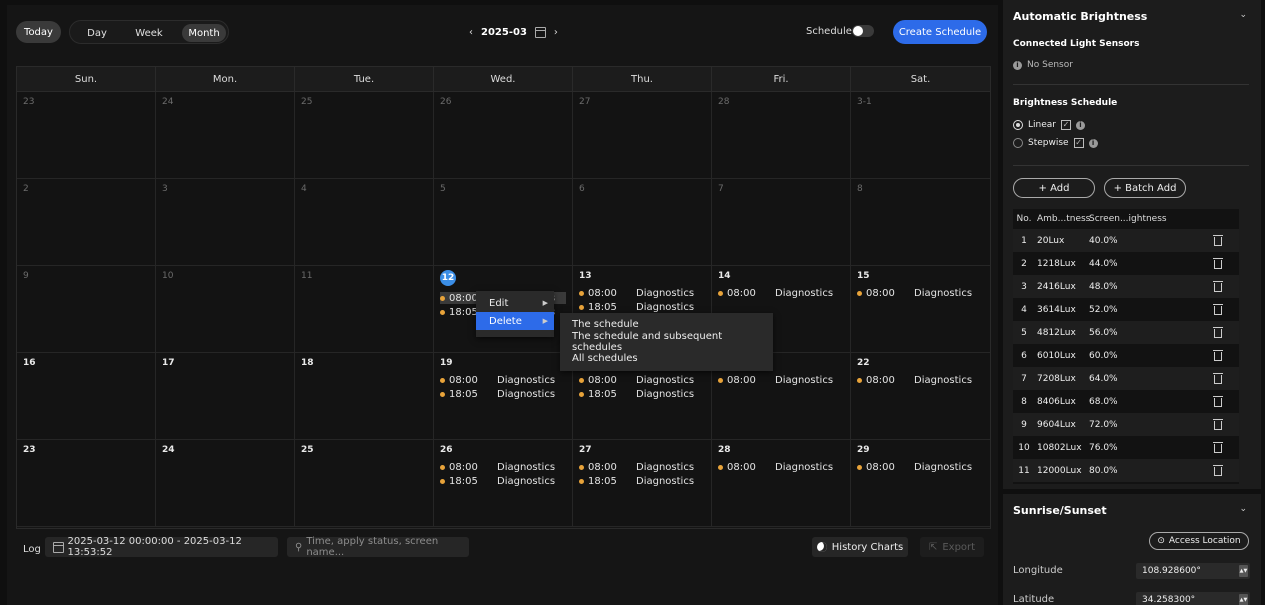 Image resolution: width=1265 pixels, height=605 pixels. Describe the element at coordinates (1049, 125) in the screenshot. I see `linear-option: Linear ✓ i` at that location.